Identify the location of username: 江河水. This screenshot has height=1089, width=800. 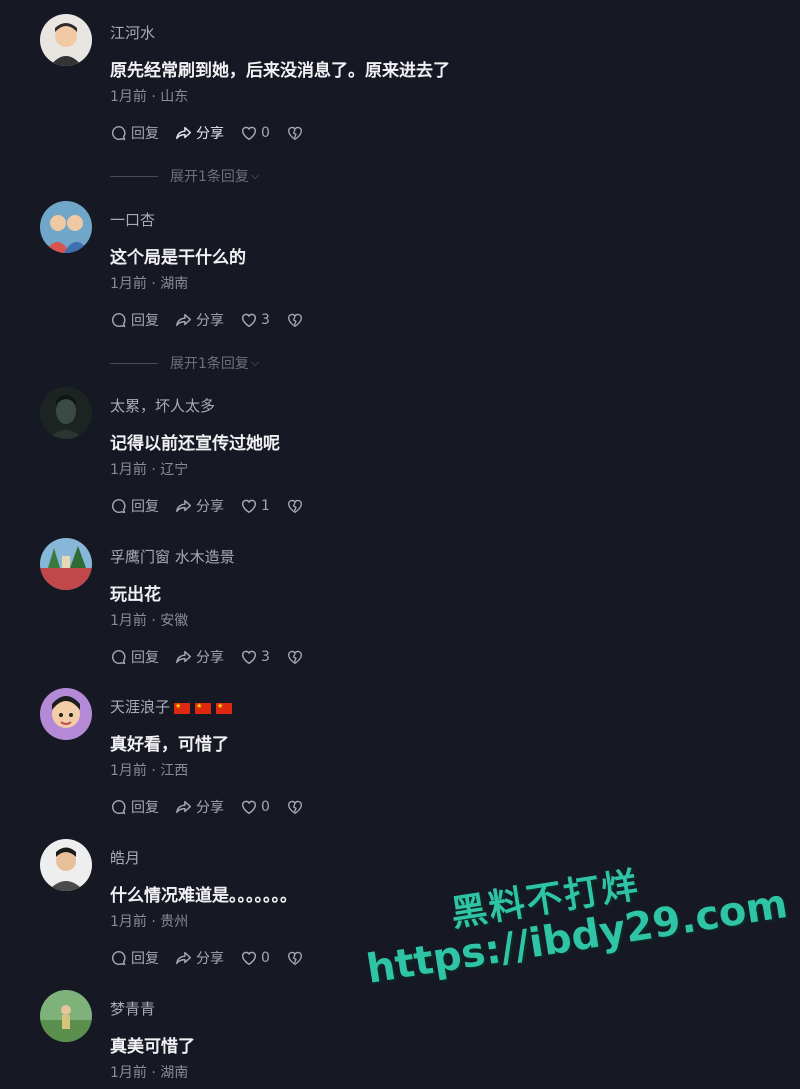
(132, 32).